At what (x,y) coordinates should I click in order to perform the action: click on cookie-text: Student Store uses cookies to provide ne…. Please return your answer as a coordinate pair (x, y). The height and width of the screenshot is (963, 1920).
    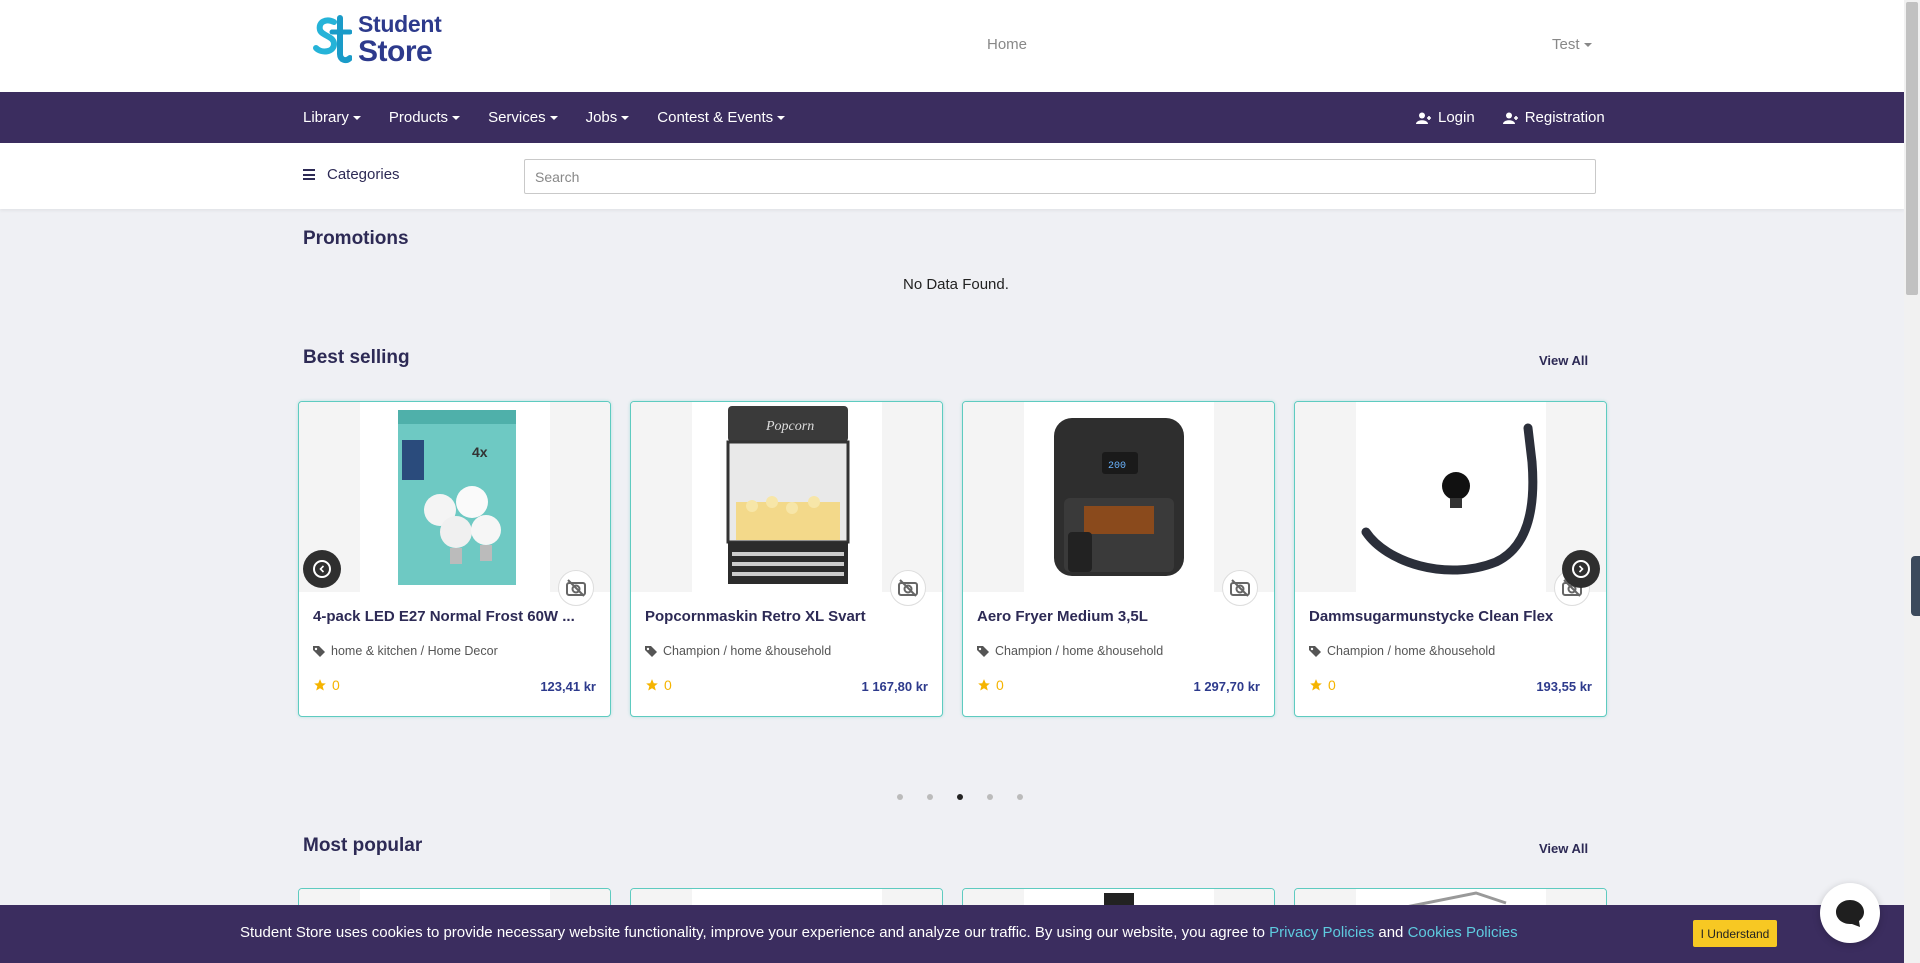
    Looking at the image, I should click on (755, 932).